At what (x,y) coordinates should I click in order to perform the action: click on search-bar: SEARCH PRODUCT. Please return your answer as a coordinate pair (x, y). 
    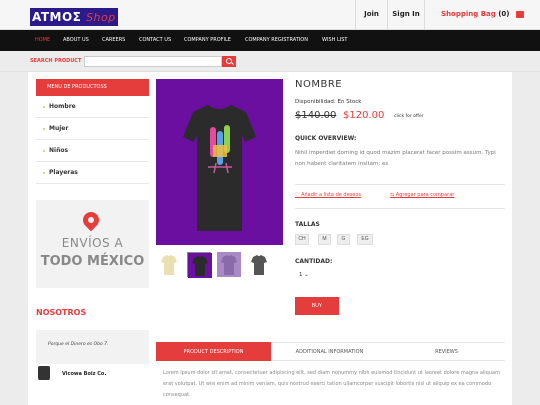
    Looking at the image, I should click on (270, 61).